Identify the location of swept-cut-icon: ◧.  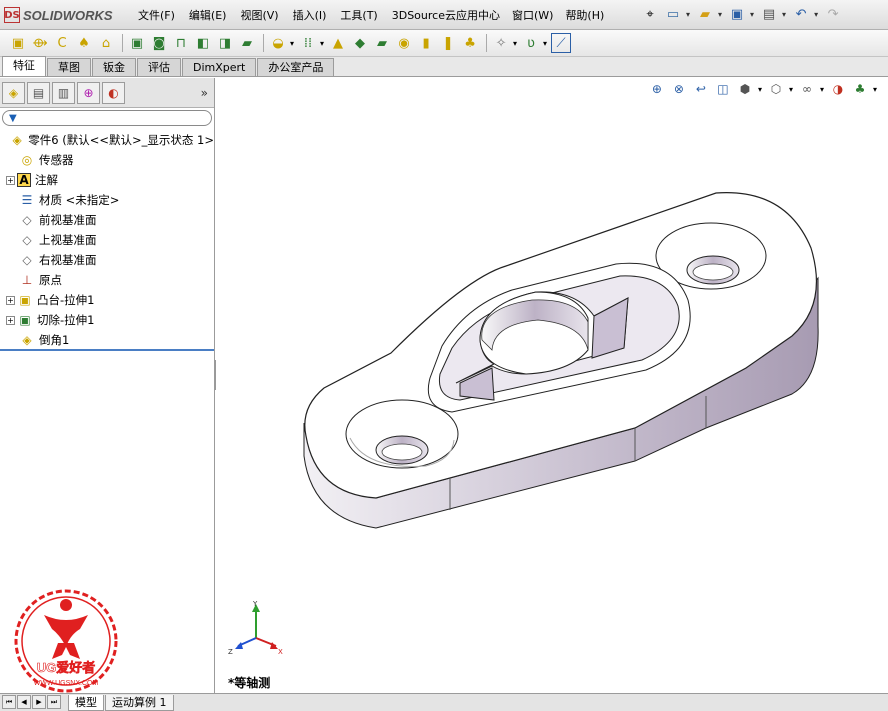
(203, 43).